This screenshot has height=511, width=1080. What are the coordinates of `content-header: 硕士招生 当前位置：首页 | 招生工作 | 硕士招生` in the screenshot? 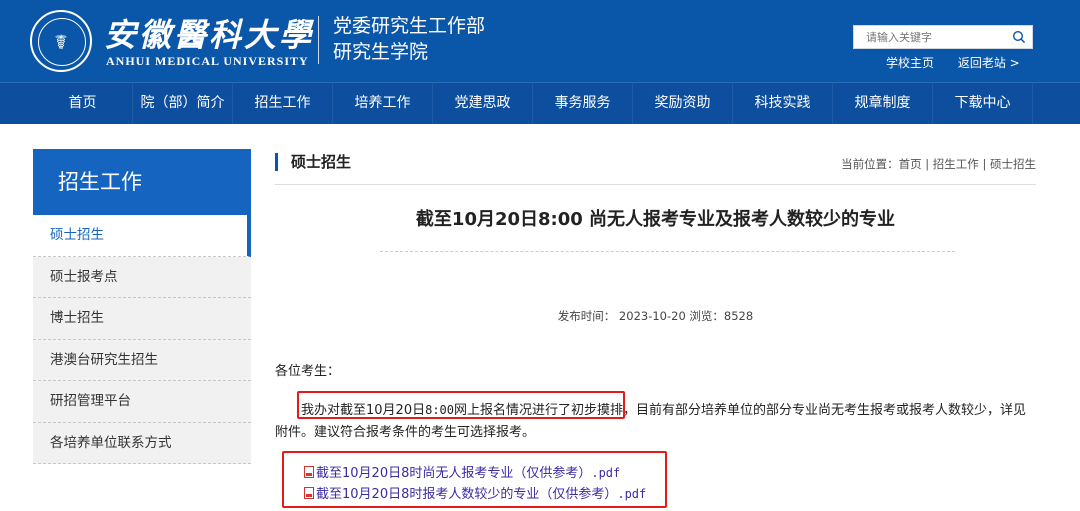 It's located at (655, 167).